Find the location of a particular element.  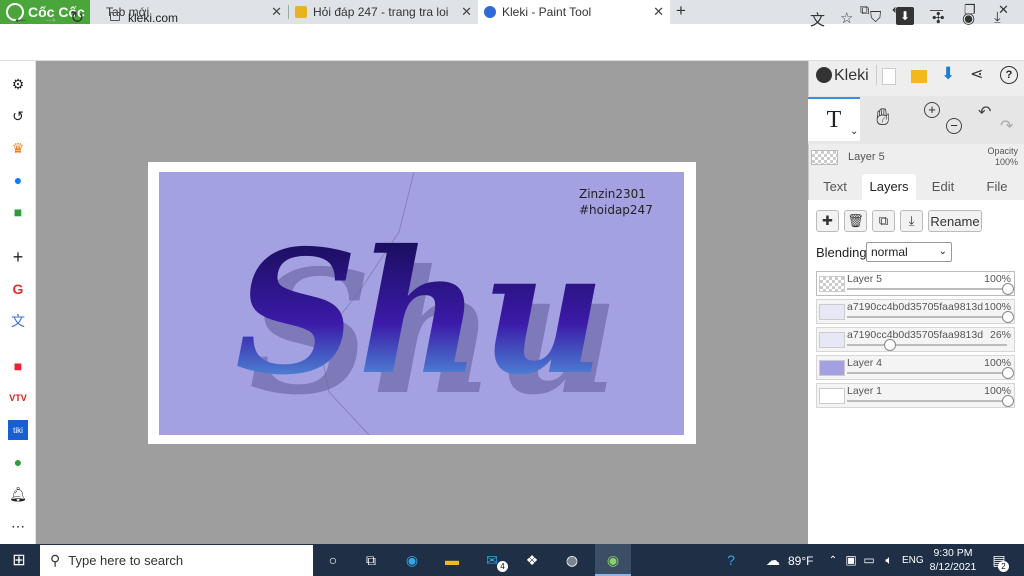

gamepad-icon: ■ is located at coordinates (18, 212).